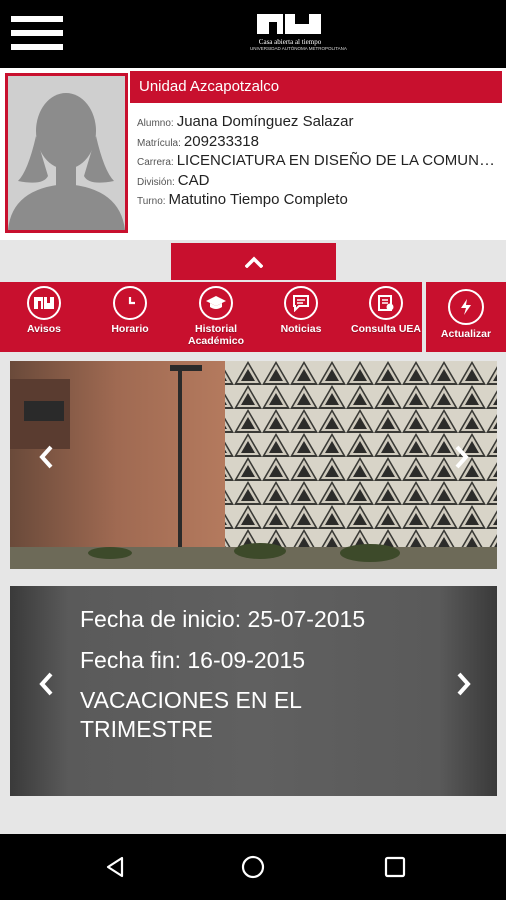 This screenshot has height=900, width=506. What do you see at coordinates (298, 48) in the screenshot?
I see `logo-subtitle: UNIVERSIDAD AUTÓNOMA METROPOLITANA` at bounding box center [298, 48].